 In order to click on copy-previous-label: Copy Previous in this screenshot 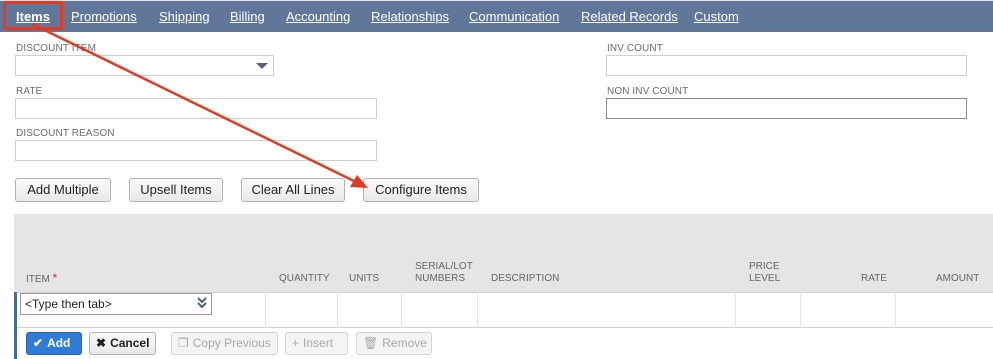, I will do `click(231, 343)`.